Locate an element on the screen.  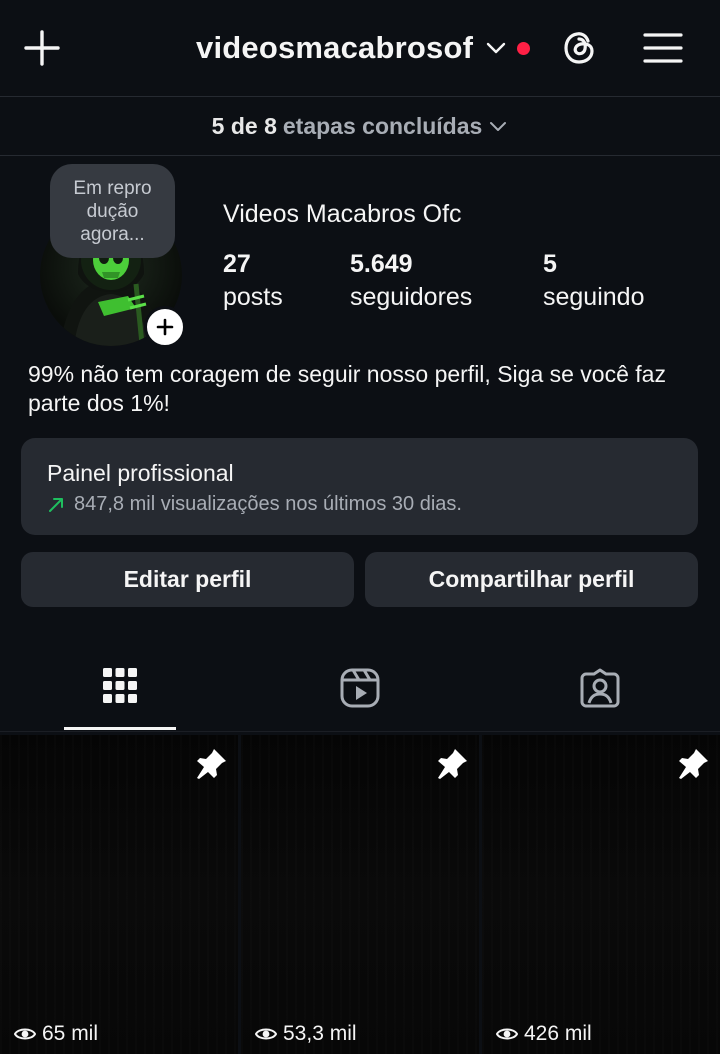
post-thumbnail: 53,3 mil is located at coordinates (360, 894).